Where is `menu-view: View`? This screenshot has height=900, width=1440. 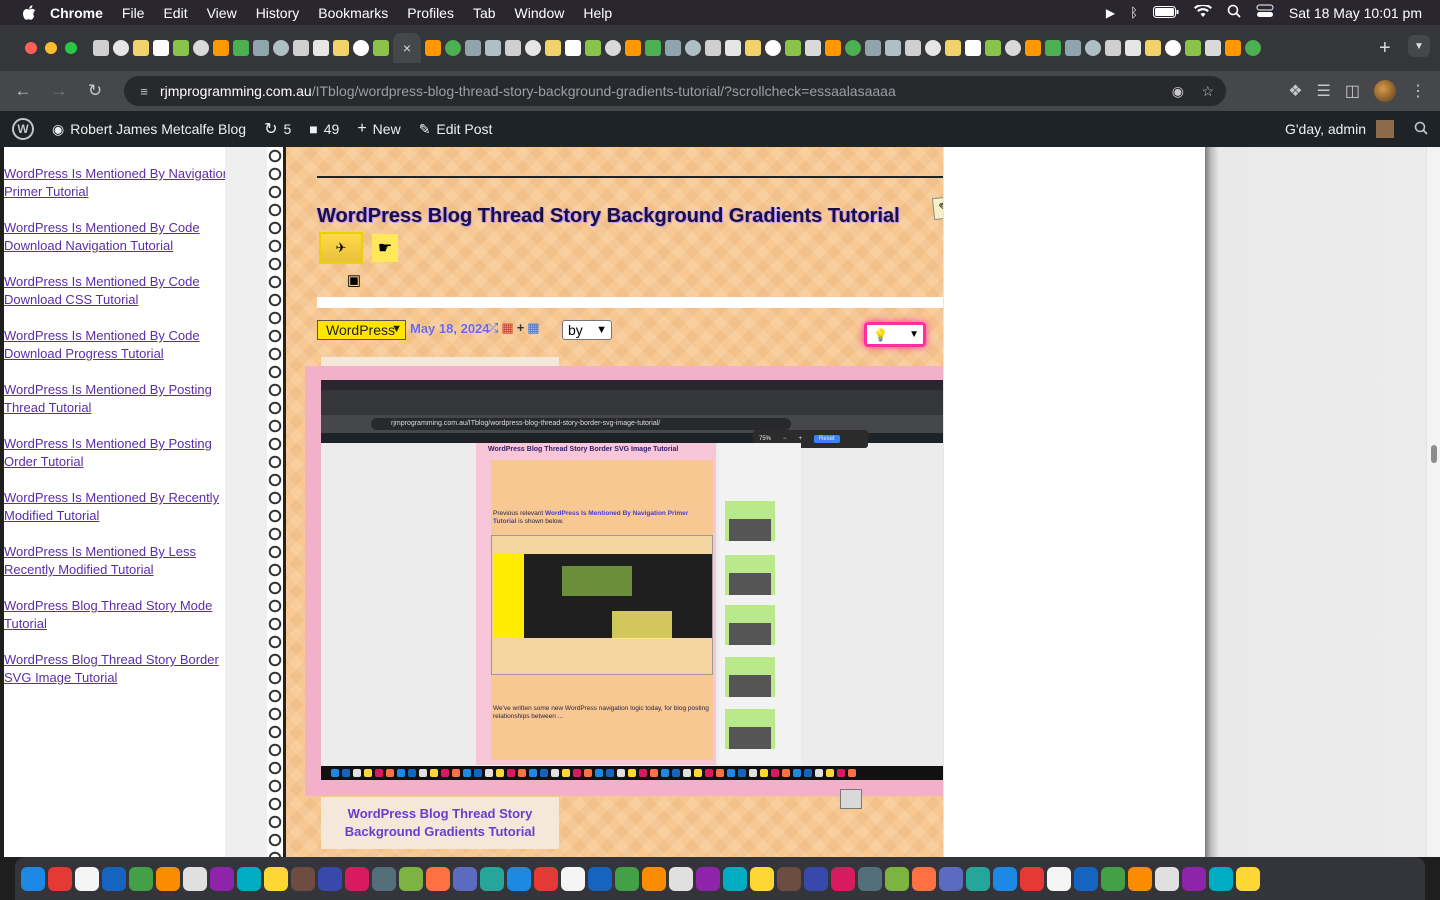
menu-view: View is located at coordinates (222, 13).